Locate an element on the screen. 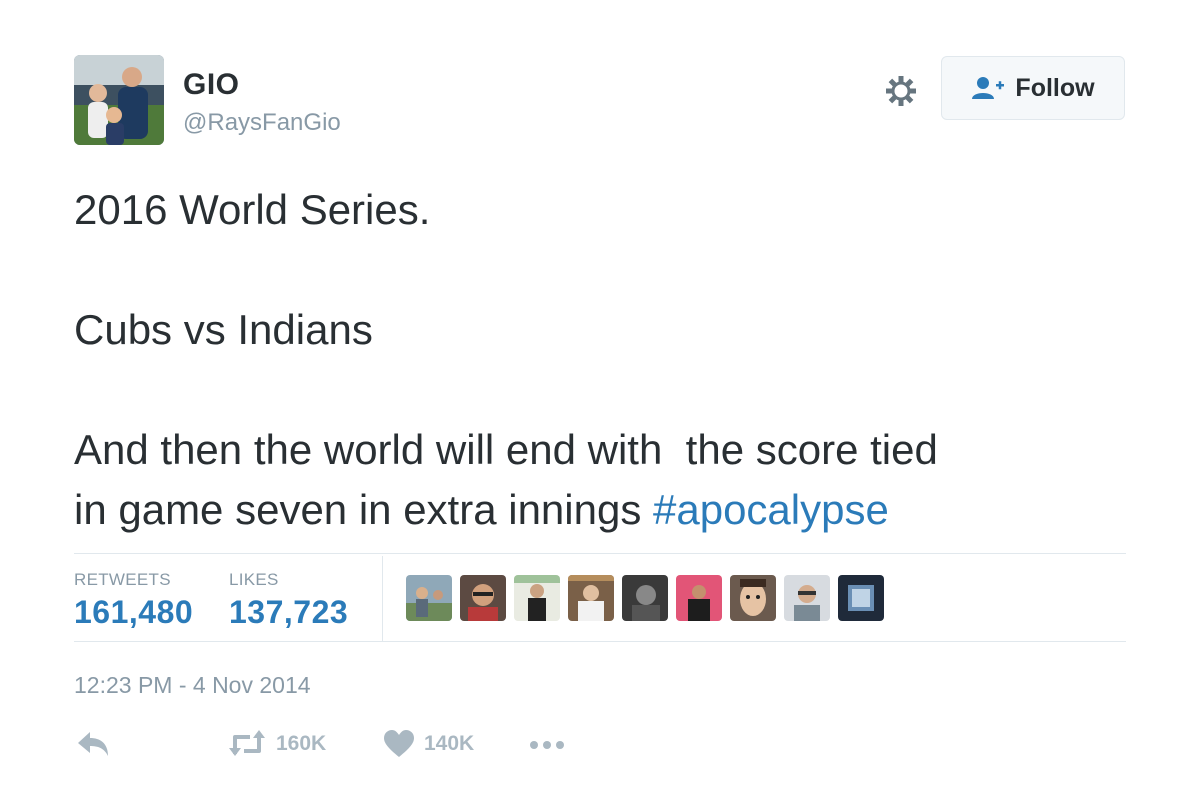 The image size is (1200, 803). retweets-count: 161,480 is located at coordinates (133, 612).